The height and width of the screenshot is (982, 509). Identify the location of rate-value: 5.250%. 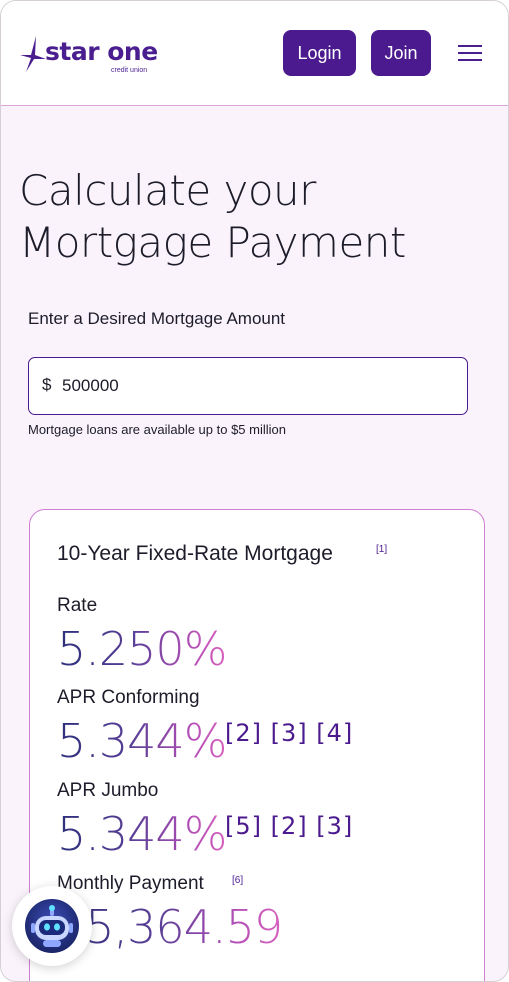
(142, 649).